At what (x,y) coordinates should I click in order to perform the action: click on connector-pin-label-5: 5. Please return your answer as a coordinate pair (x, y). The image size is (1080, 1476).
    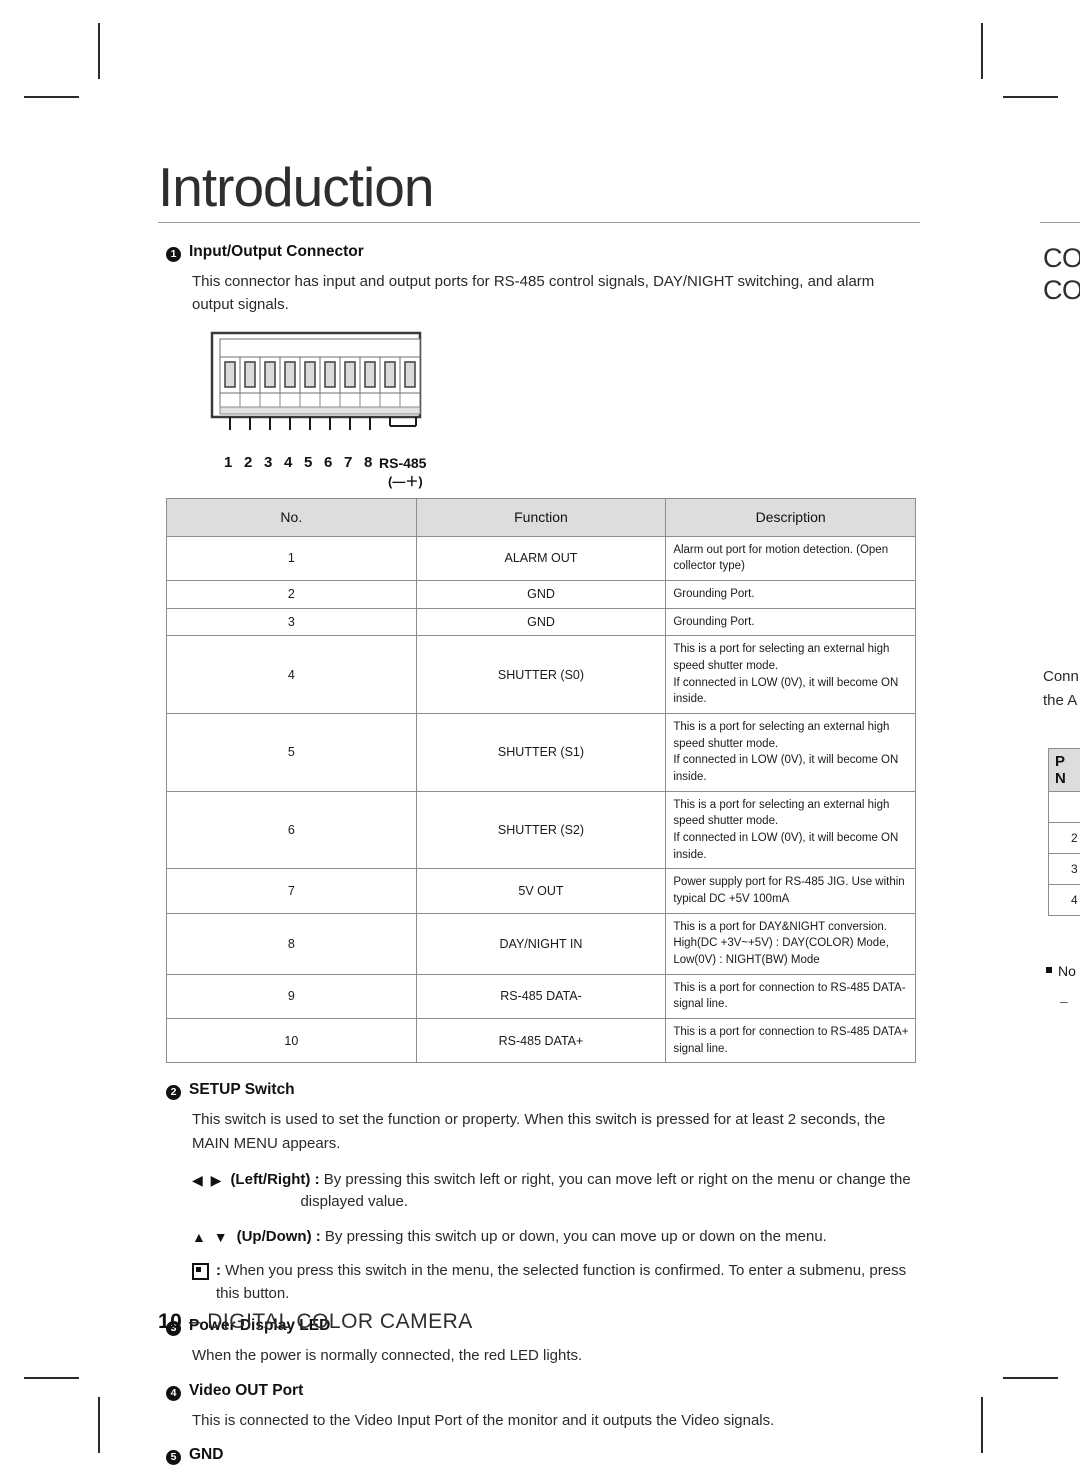
    Looking at the image, I should click on (308, 462).